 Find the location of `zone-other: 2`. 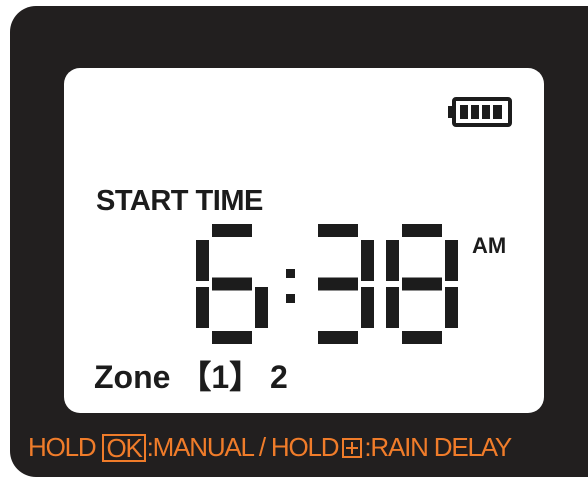

zone-other: 2 is located at coordinates (279, 377).